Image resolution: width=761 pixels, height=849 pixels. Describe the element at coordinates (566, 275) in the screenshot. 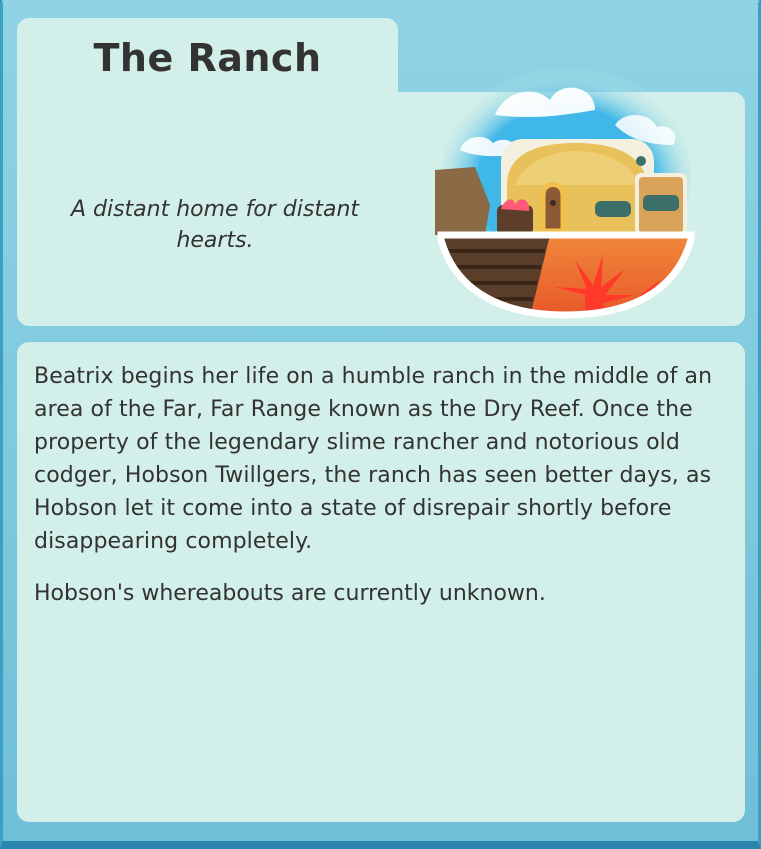

I see `ground-area` at that location.